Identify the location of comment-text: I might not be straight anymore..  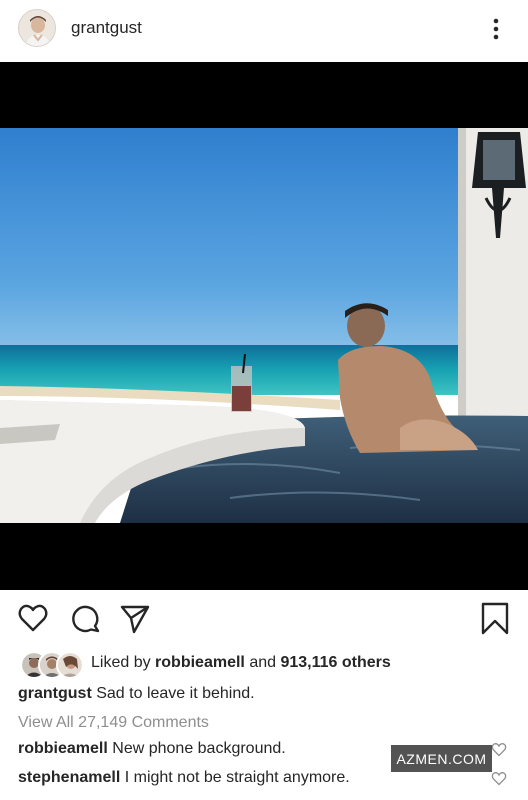
(237, 777).